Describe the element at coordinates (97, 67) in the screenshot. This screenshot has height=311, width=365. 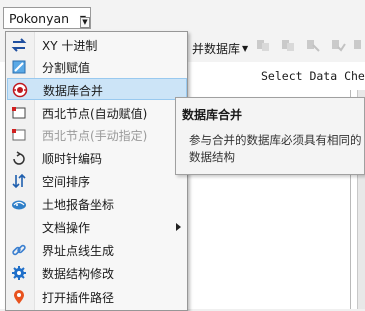
I see `menu-item-split-assign: 分割赋值` at that location.